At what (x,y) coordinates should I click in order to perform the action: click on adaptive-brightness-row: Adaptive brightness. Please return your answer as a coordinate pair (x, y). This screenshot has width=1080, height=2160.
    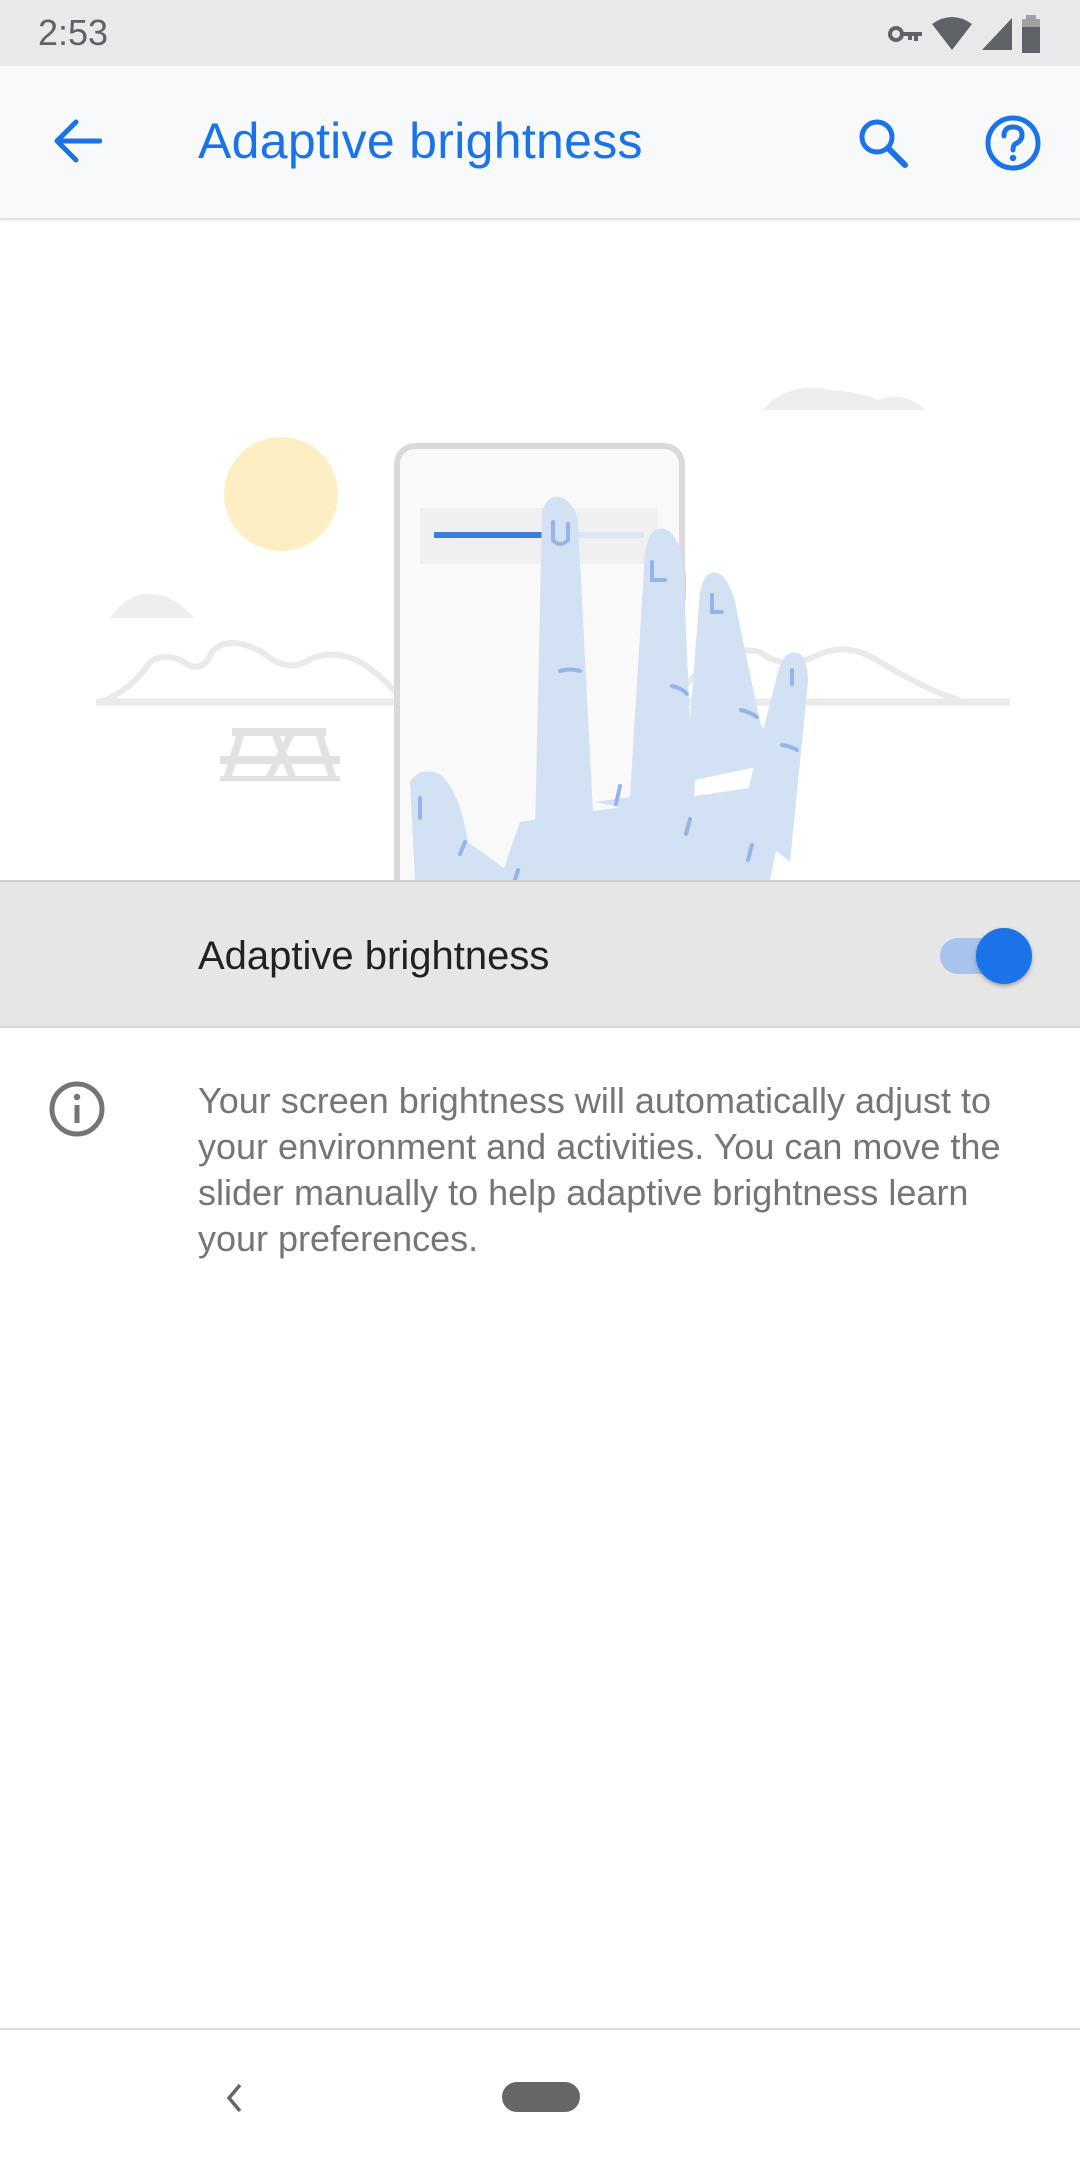
    Looking at the image, I should click on (540, 954).